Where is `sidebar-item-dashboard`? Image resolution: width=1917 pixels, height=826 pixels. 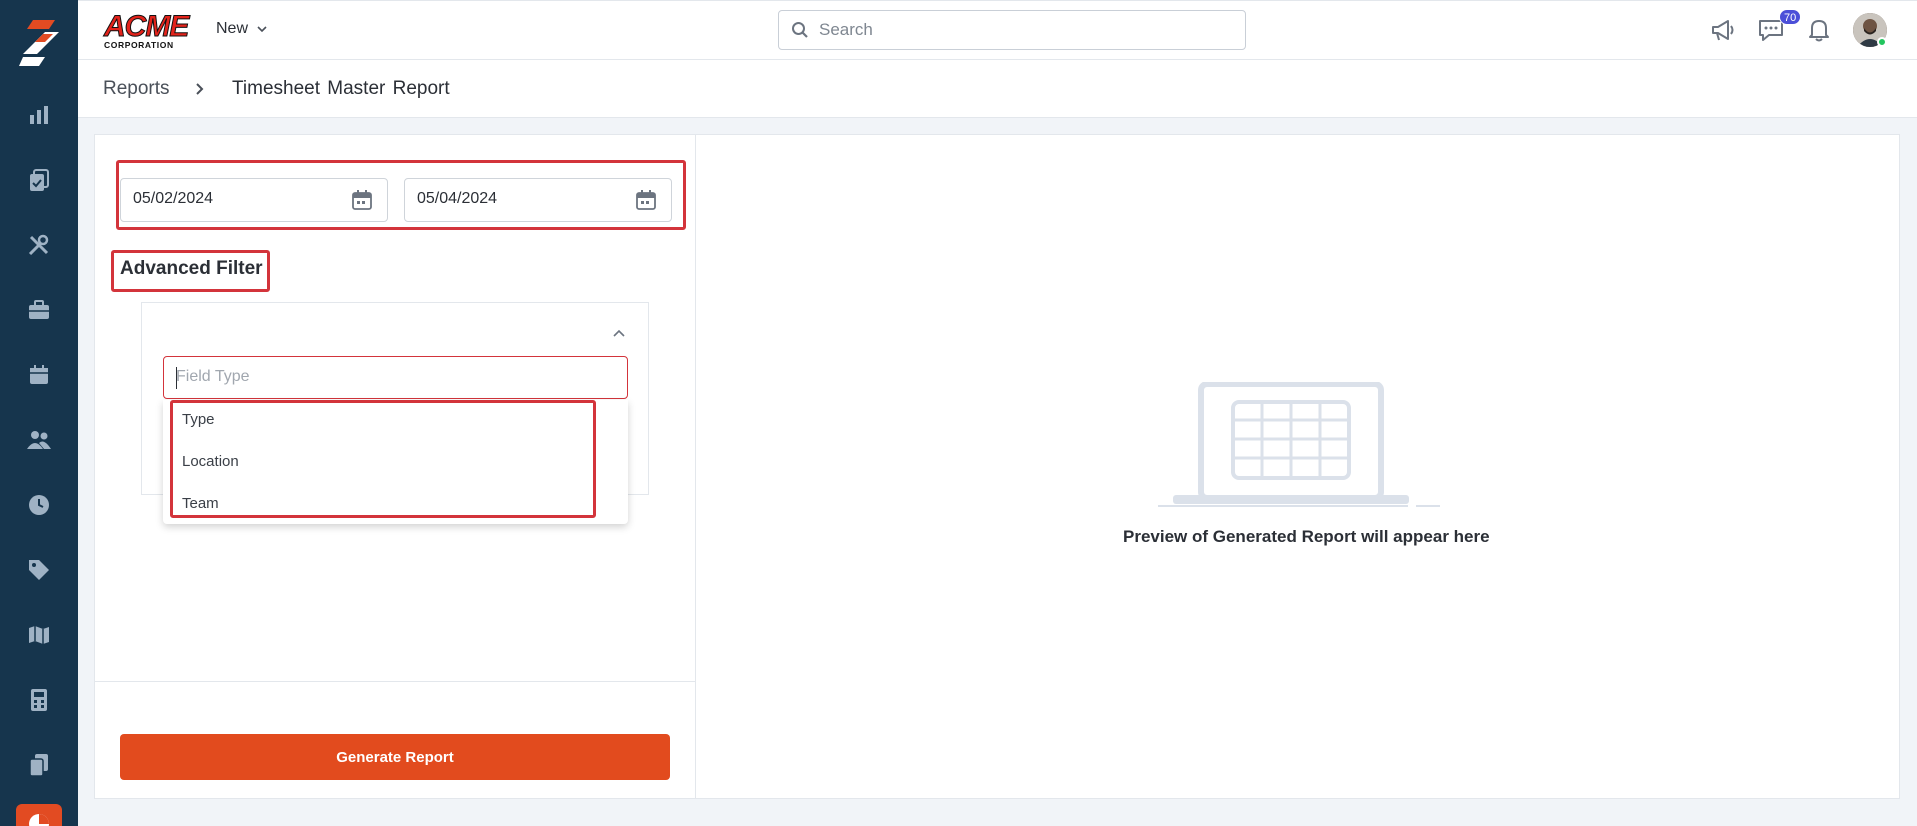 sidebar-item-dashboard is located at coordinates (39, 115).